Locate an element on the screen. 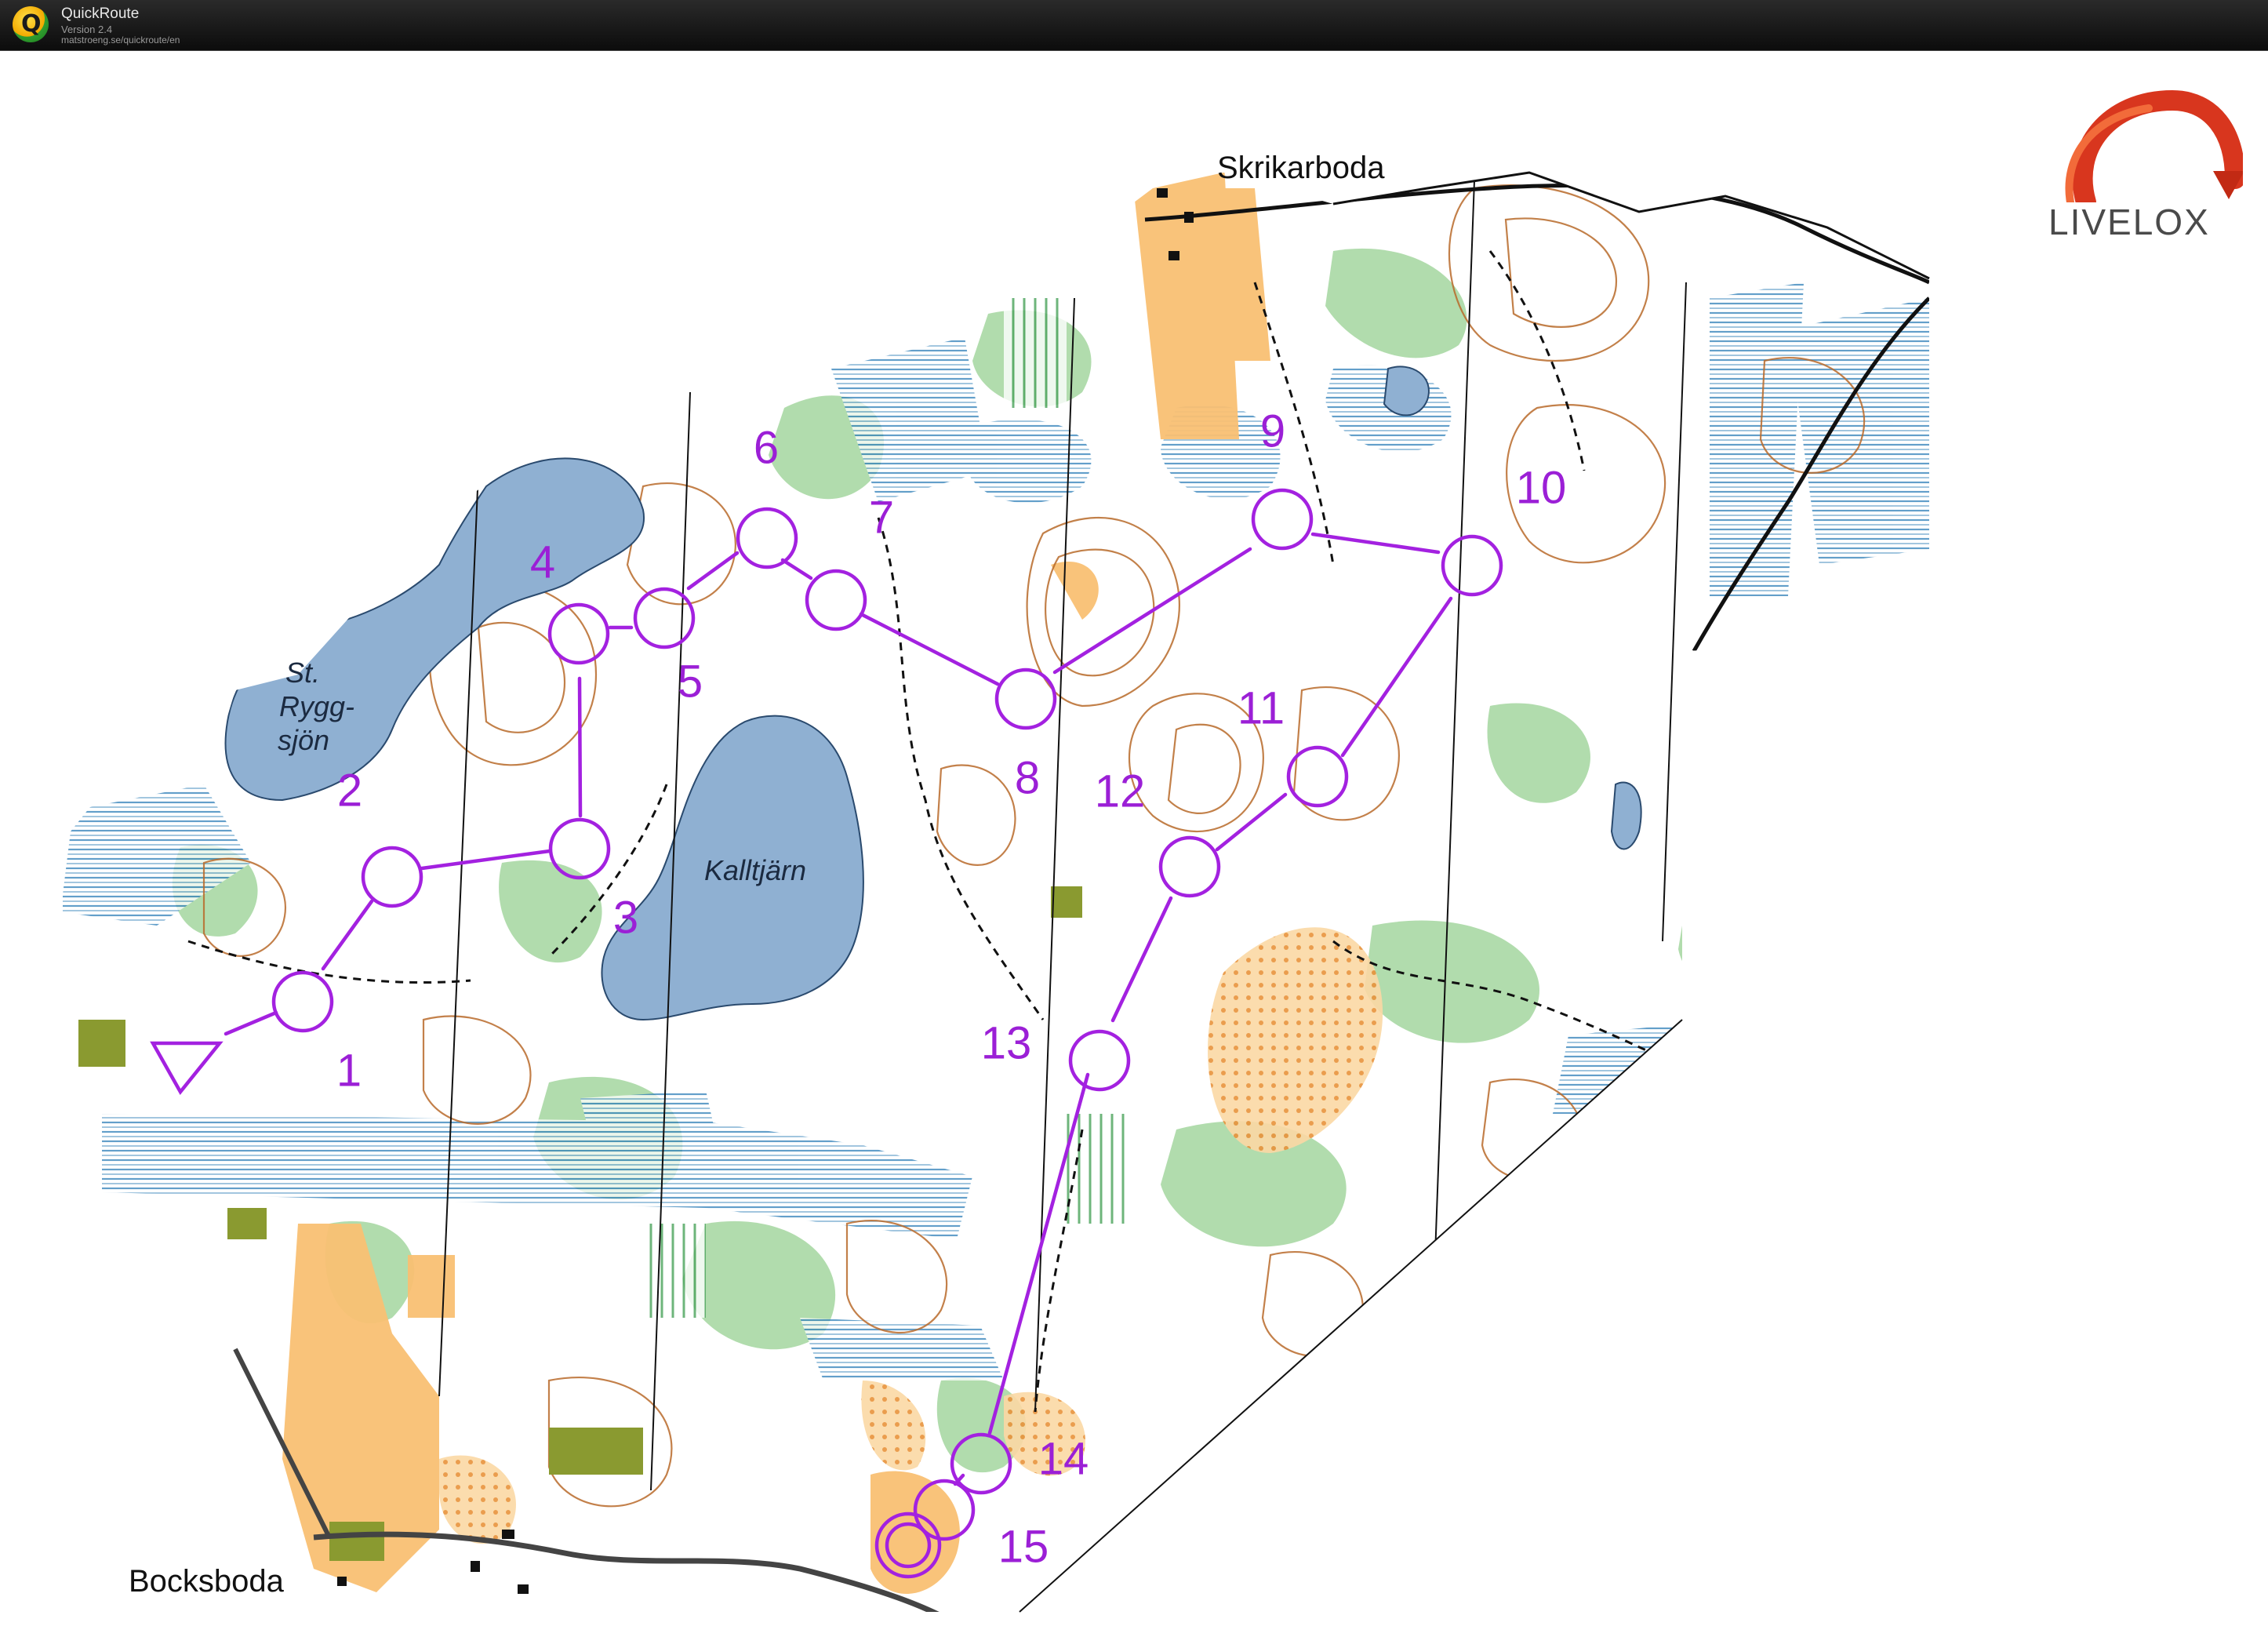 Image resolution: width=2268 pixels, height=1637 pixels. quickroute-logo-icon: Q is located at coordinates (31, 24).